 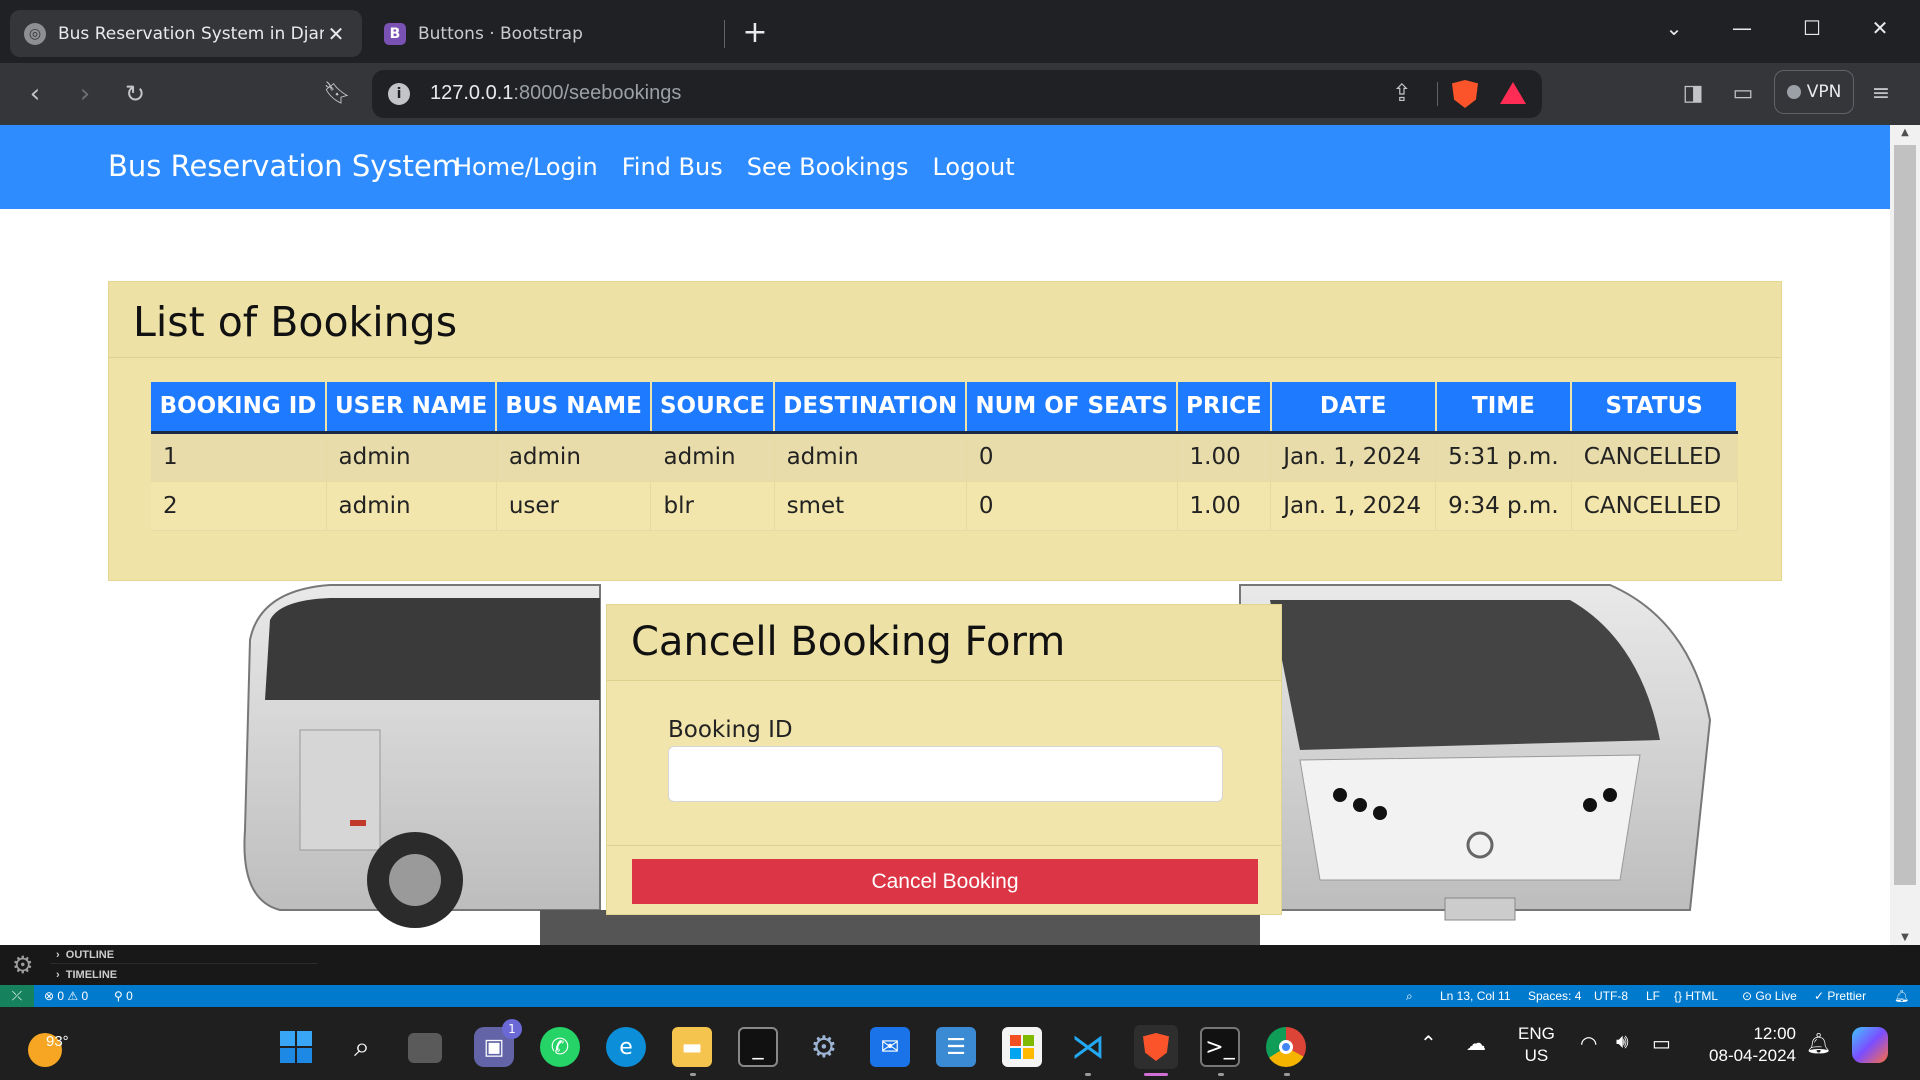 I want to click on terminal-icon: _, so click(x=758, y=1047).